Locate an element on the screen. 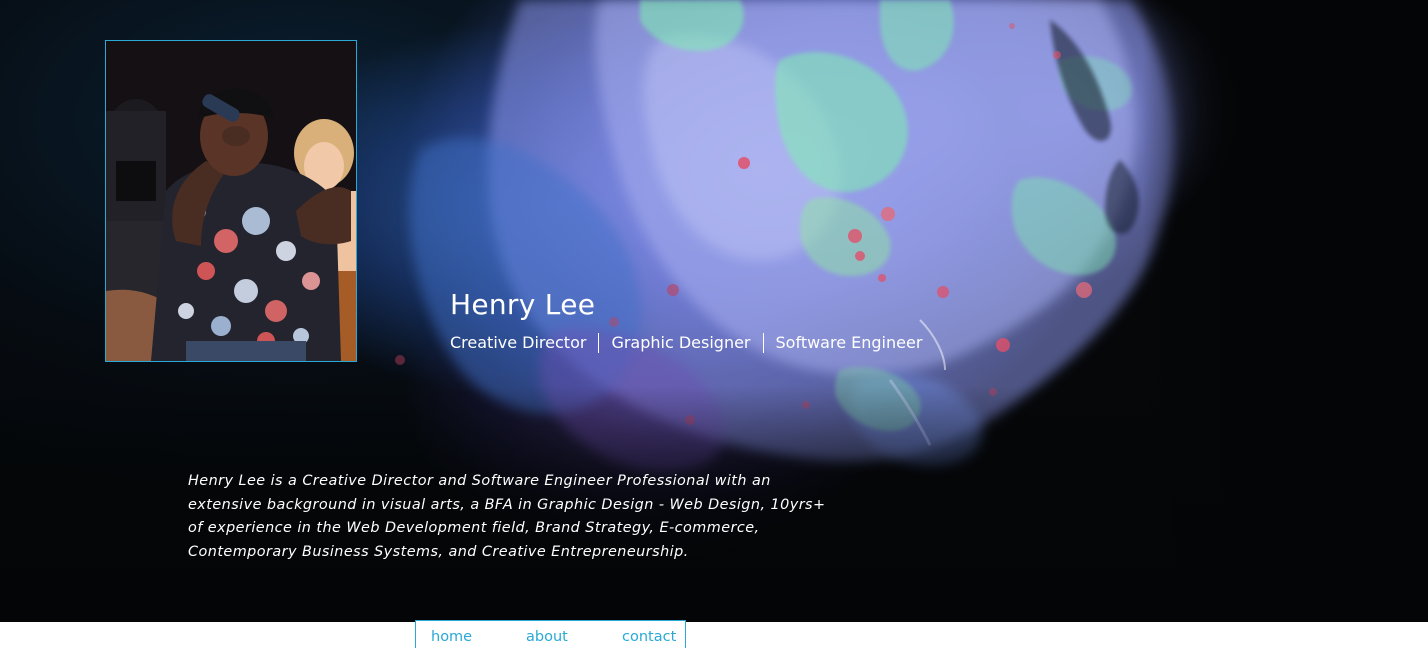  title-graphic-designer: Graphic Designer is located at coordinates (681, 342).